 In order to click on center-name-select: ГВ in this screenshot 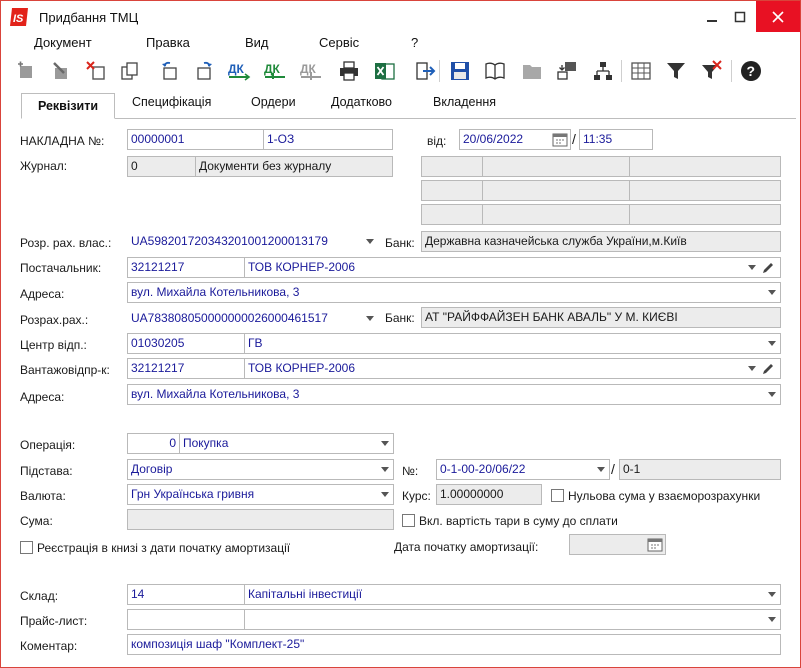, I will do `click(512, 343)`.